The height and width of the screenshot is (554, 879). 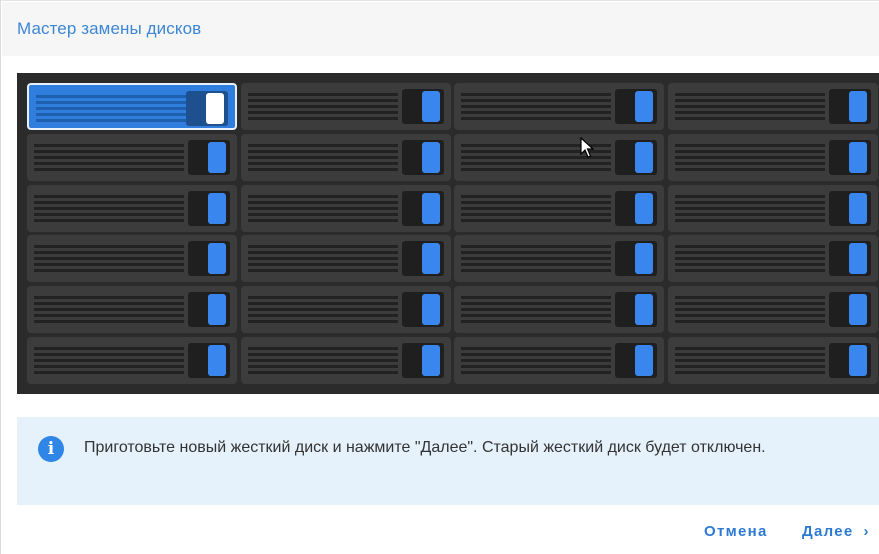 I want to click on info-icon: i, so click(x=51, y=449).